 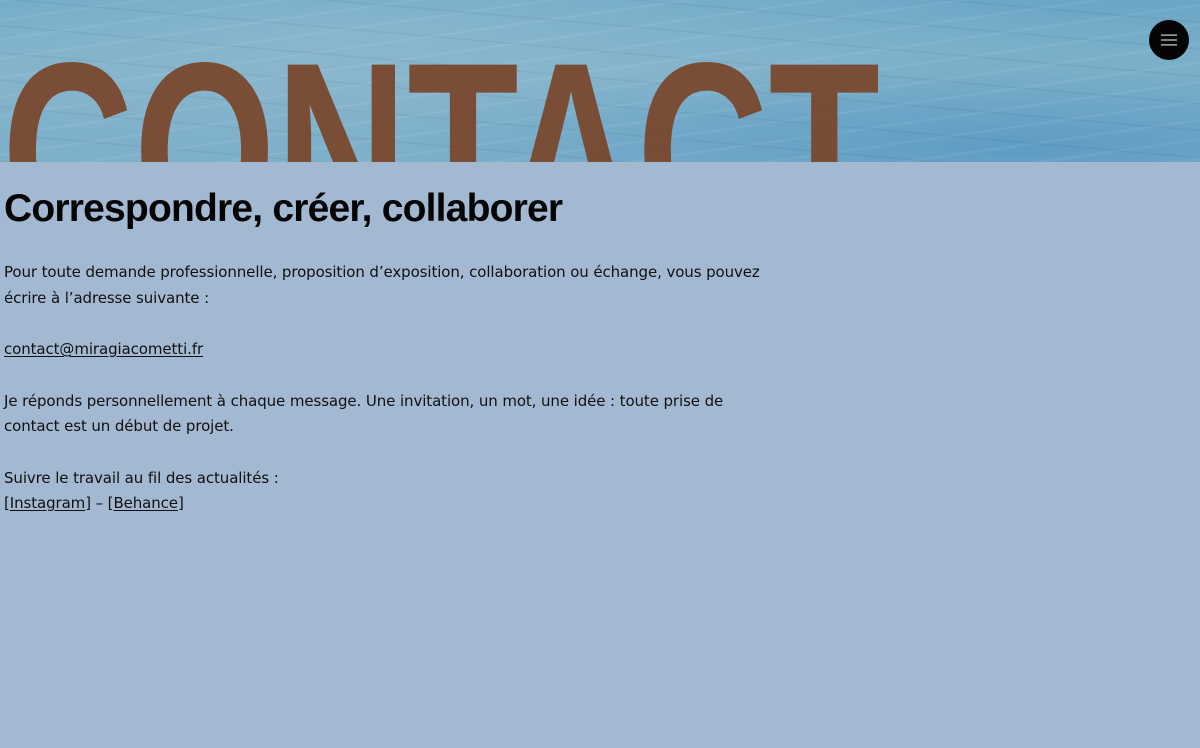 I want to click on email-link: contact@miragiacometti.fr, so click(x=103, y=349).